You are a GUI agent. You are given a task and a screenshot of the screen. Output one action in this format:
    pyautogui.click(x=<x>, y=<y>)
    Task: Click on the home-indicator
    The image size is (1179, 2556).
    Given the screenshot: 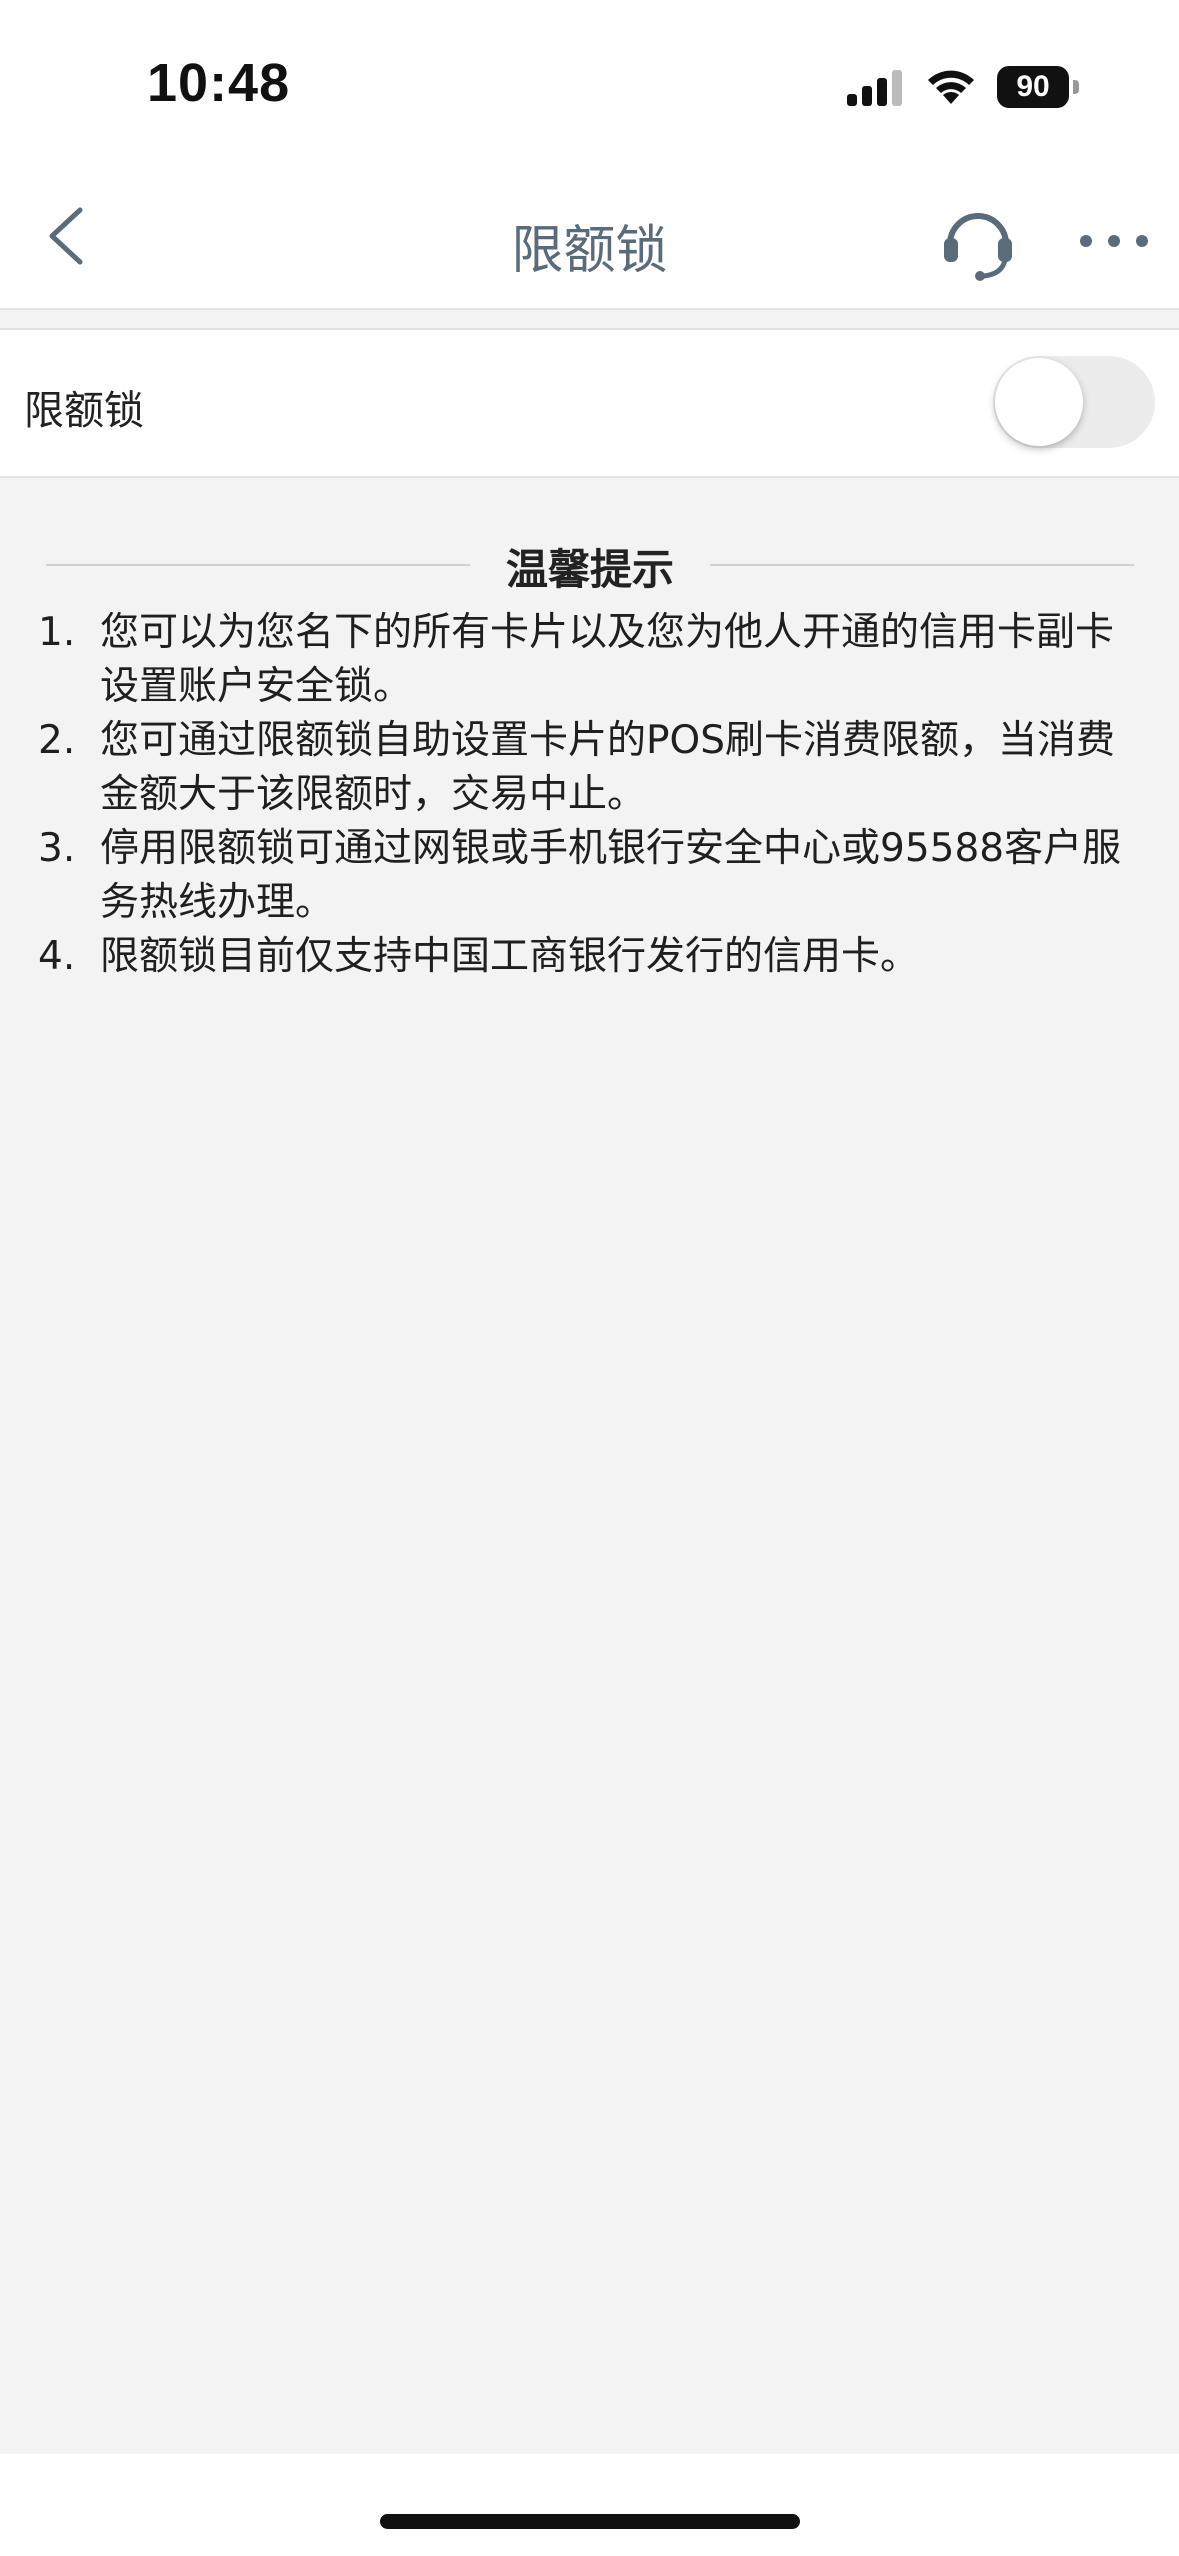 What is the action you would take?
    pyautogui.click(x=590, y=2521)
    